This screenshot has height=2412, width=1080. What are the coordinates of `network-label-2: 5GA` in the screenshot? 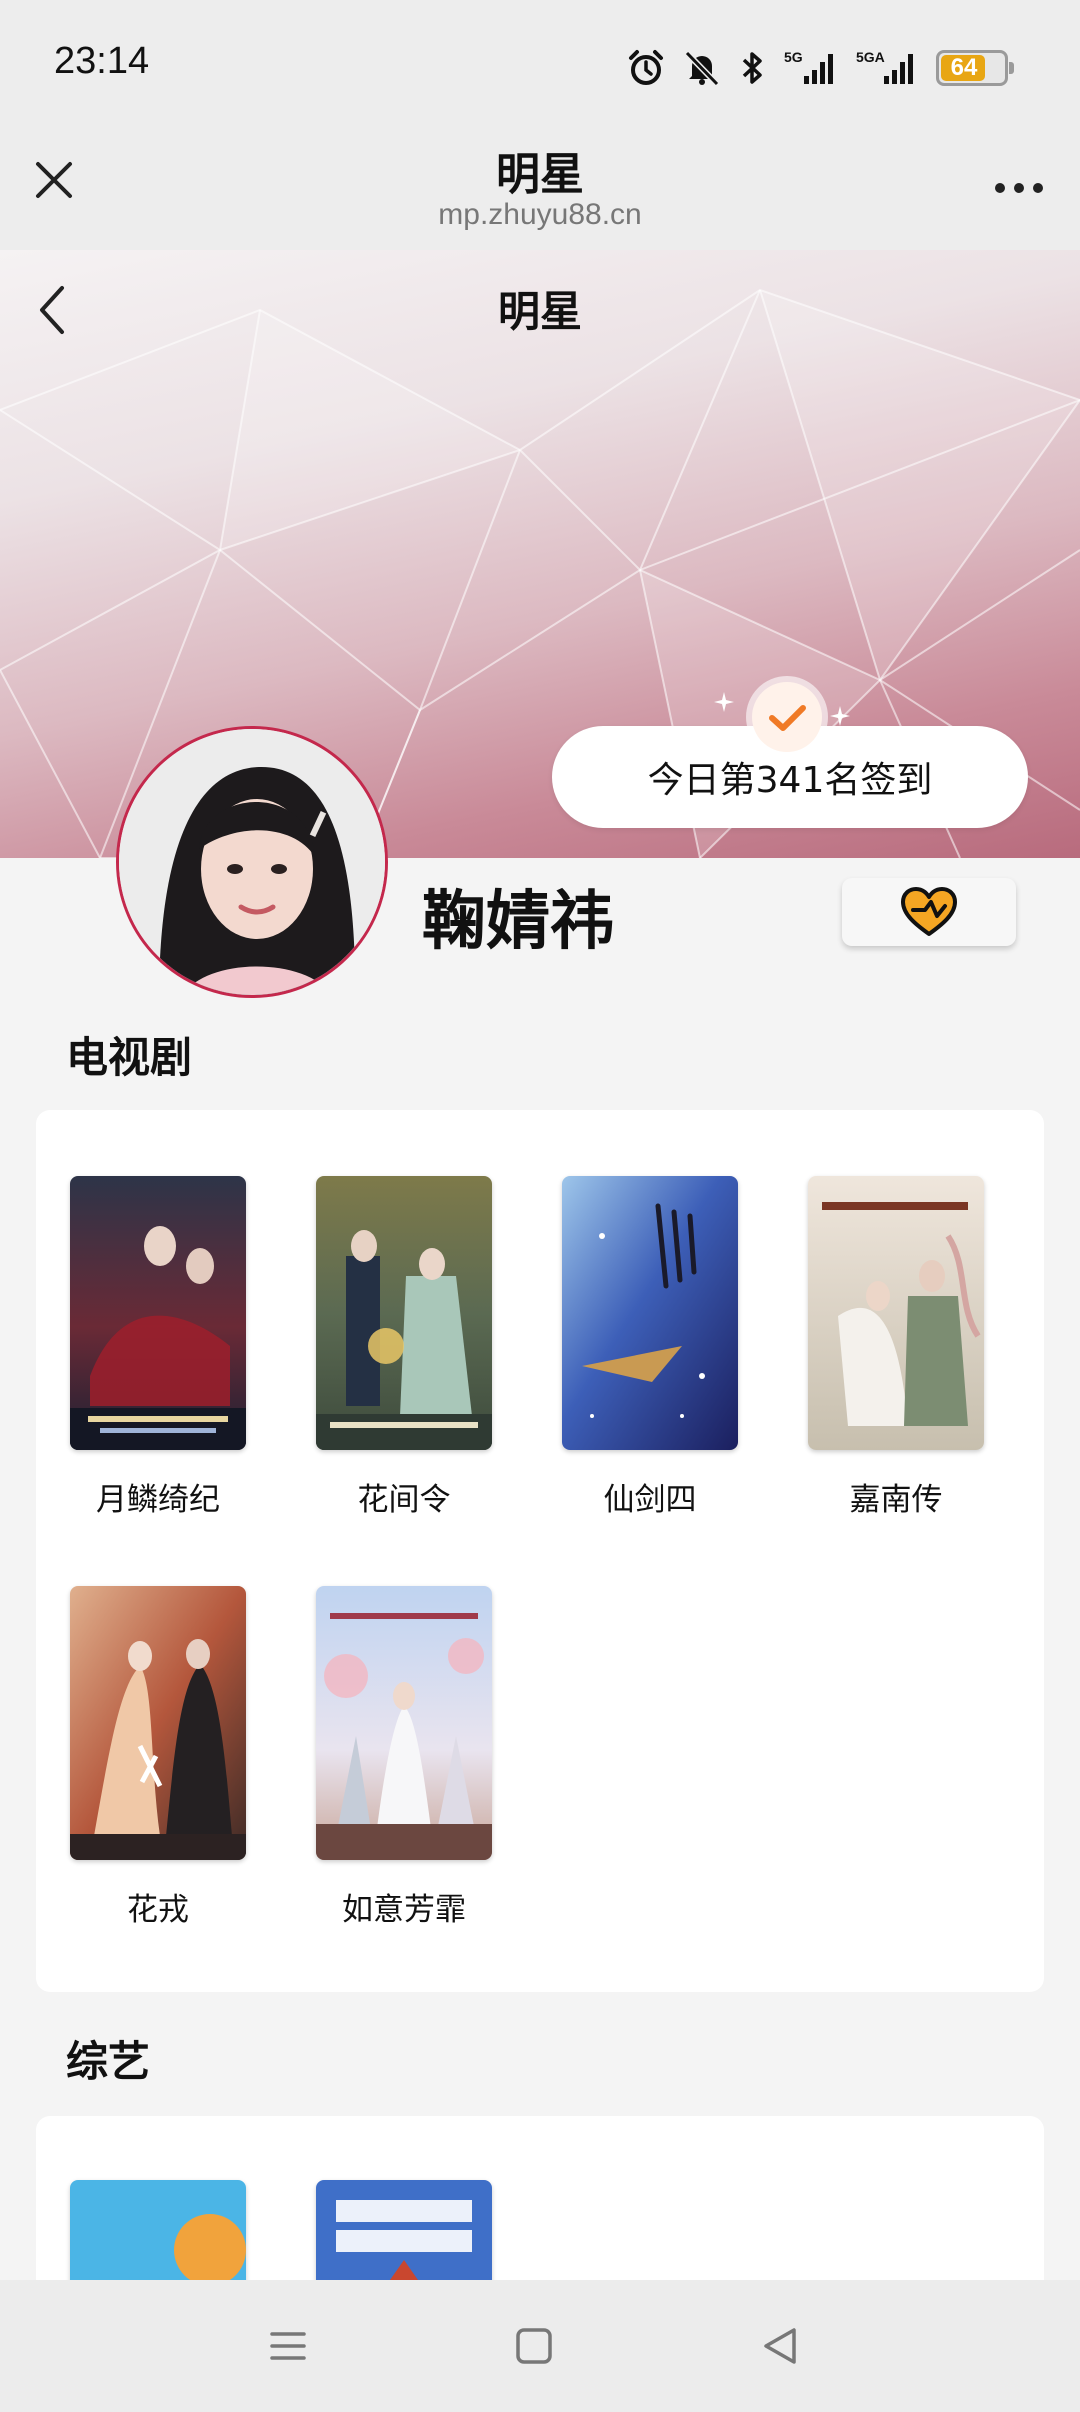 It's located at (870, 57).